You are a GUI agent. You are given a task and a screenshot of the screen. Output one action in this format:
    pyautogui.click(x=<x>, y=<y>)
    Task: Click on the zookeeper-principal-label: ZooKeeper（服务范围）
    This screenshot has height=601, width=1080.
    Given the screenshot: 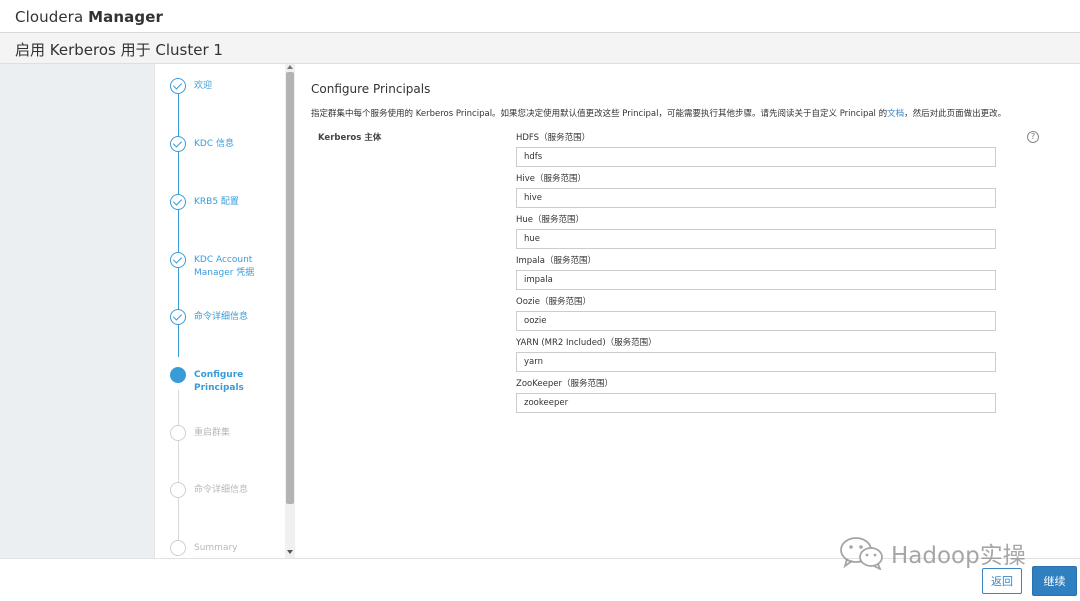 What is the action you would take?
    pyautogui.click(x=564, y=384)
    